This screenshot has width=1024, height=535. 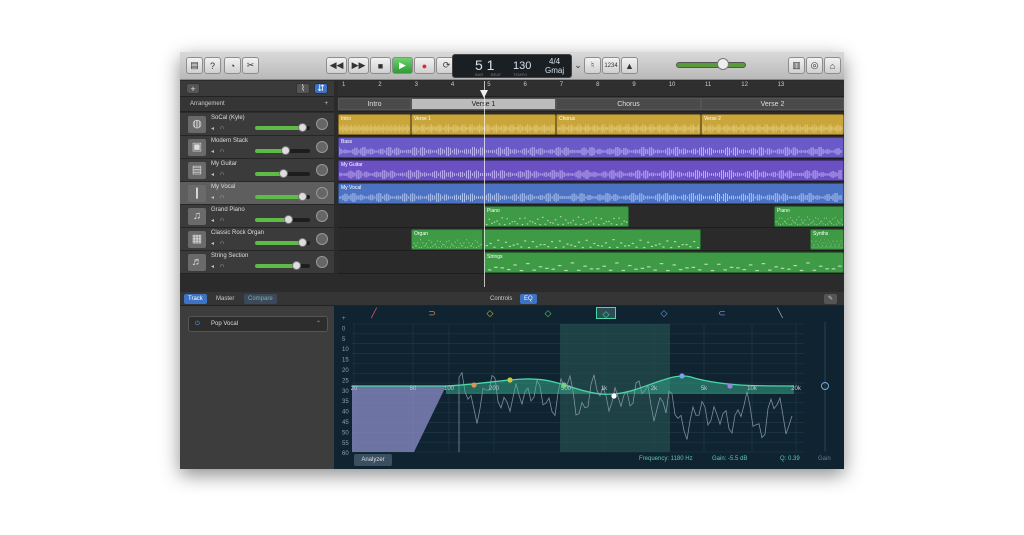 I want to click on metronome-button: ▲, so click(x=629, y=65).